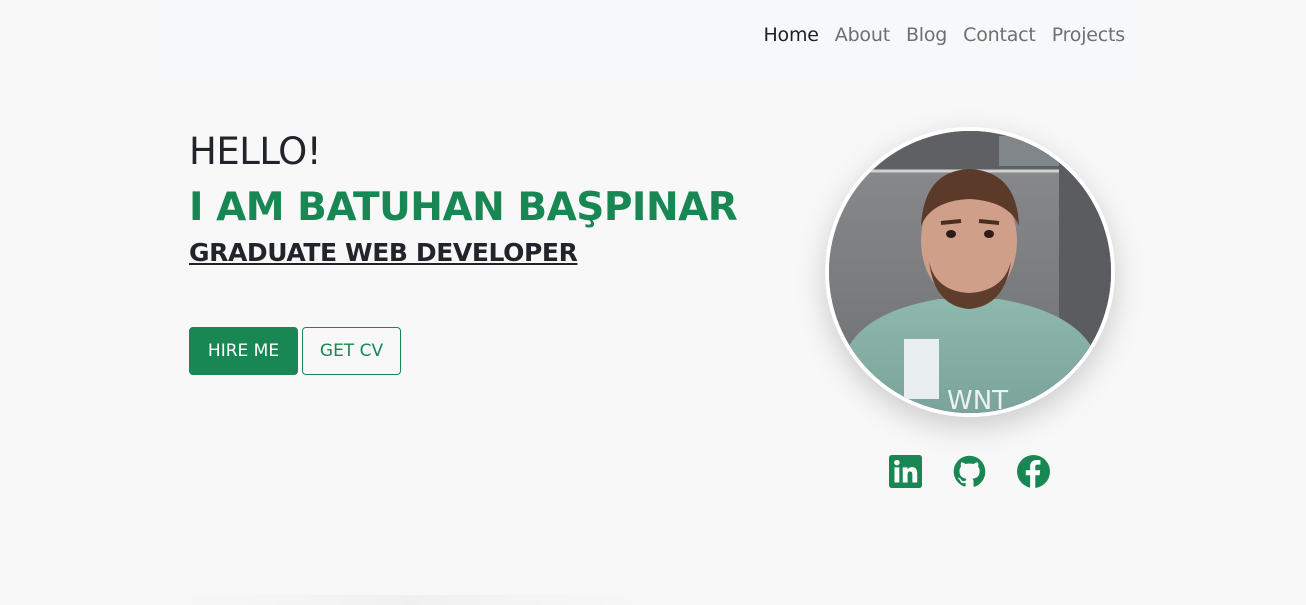  I want to click on profile-photo: WNT, so click(970, 272).